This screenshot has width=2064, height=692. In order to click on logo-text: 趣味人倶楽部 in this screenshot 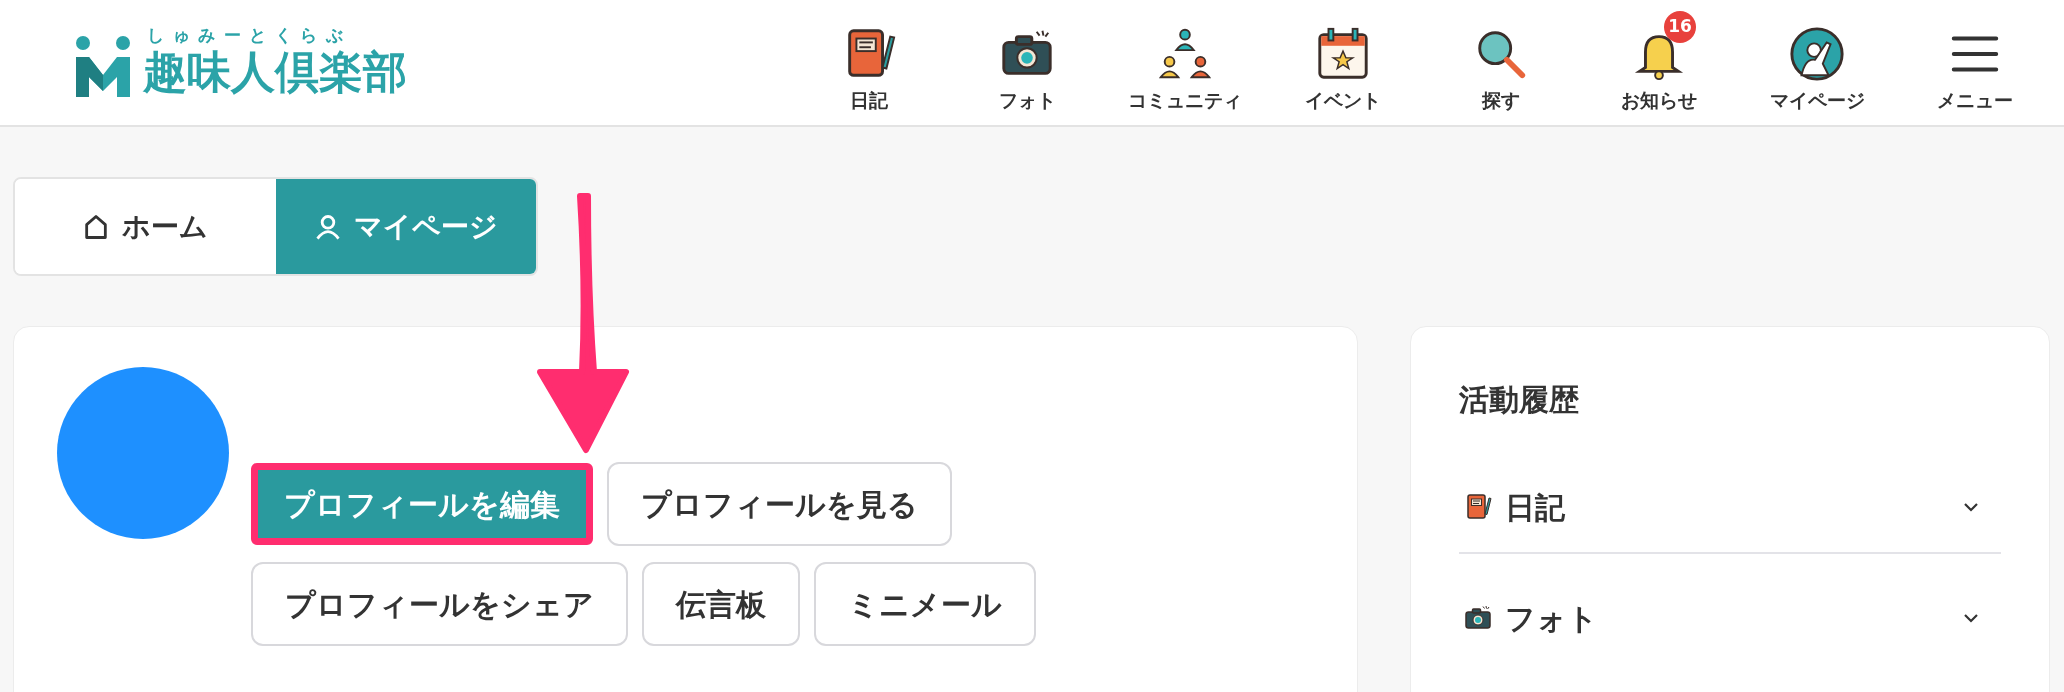, I will do `click(275, 72)`.